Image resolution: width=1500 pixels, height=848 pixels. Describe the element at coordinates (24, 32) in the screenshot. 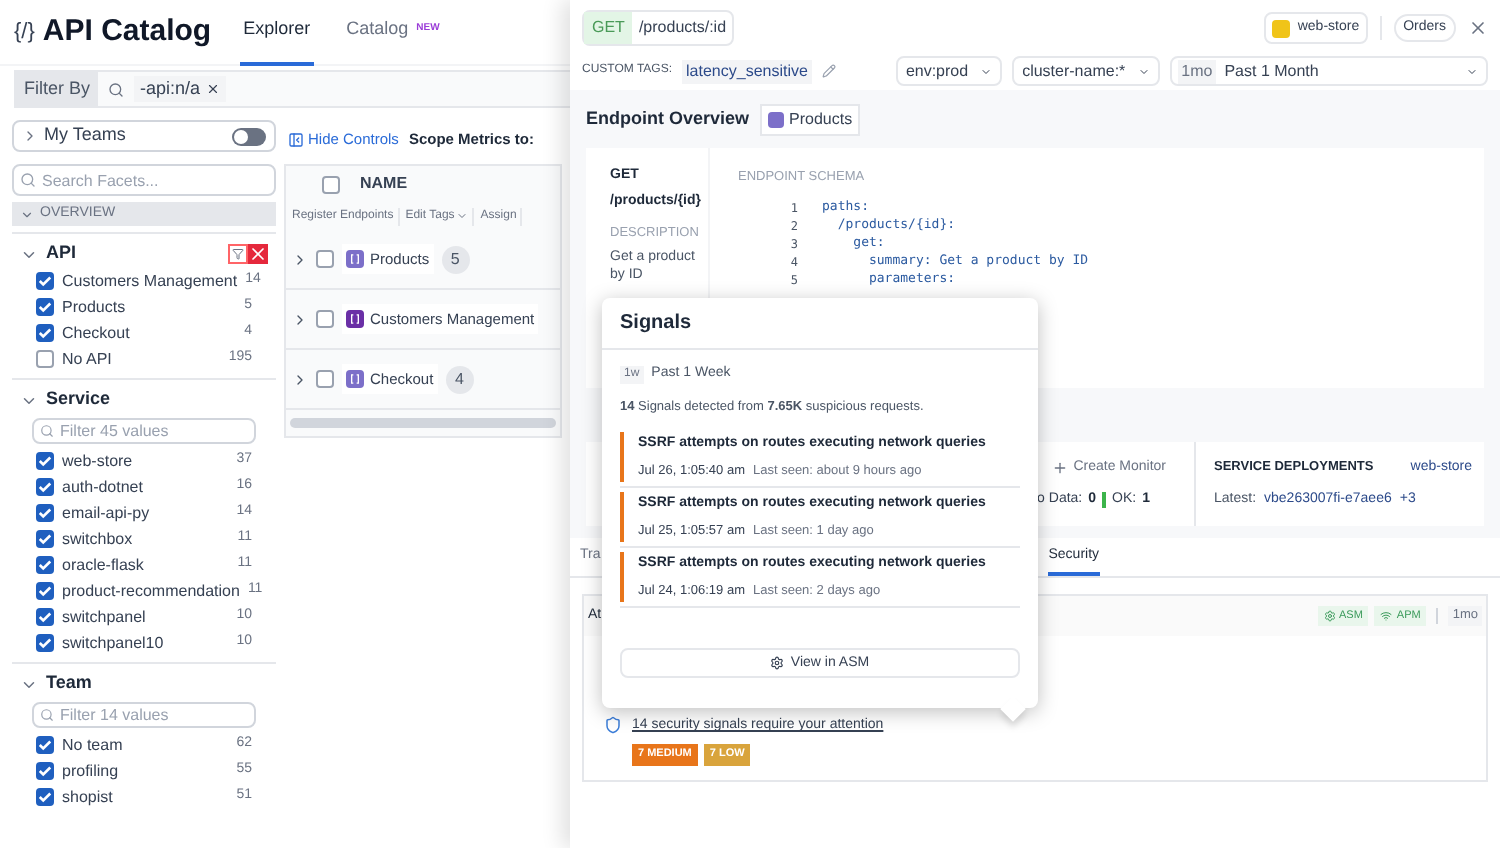

I see `app-logo: {/}` at that location.